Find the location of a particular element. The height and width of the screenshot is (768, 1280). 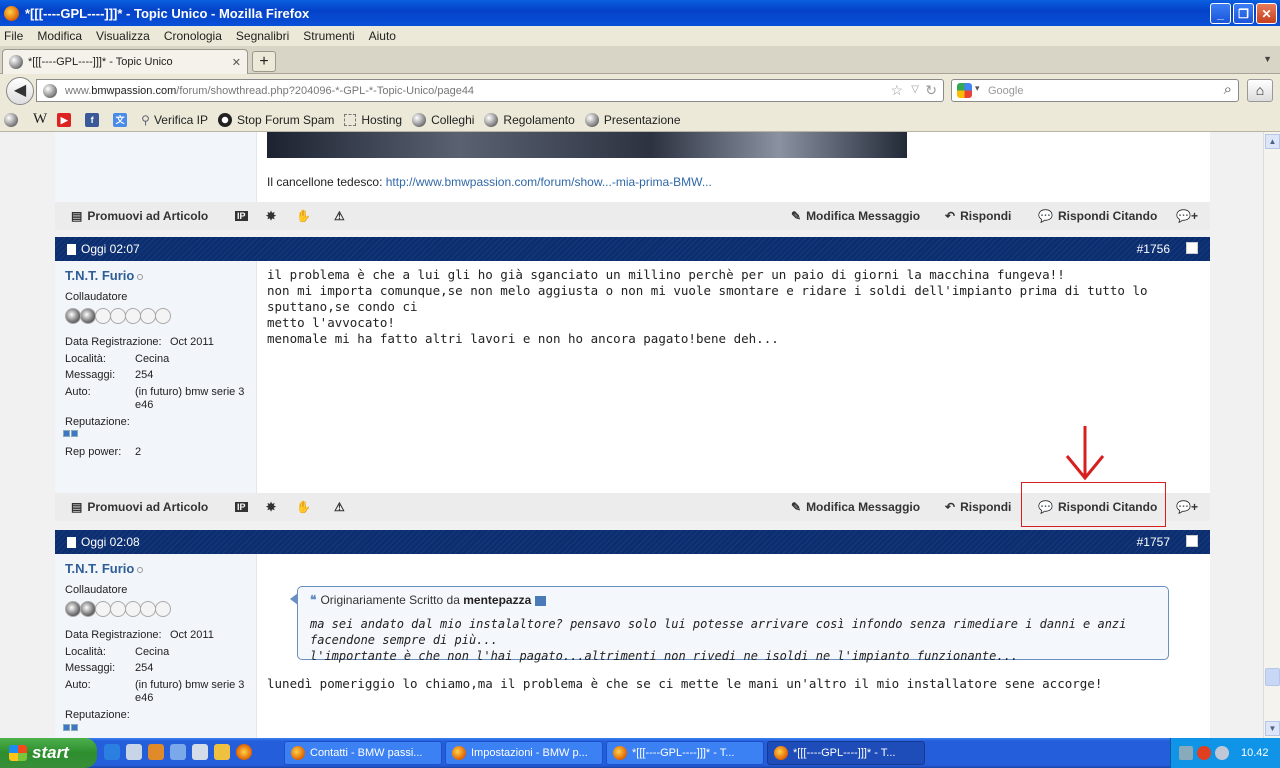

menu-aiuto: Aiuto is located at coordinates (382, 36).